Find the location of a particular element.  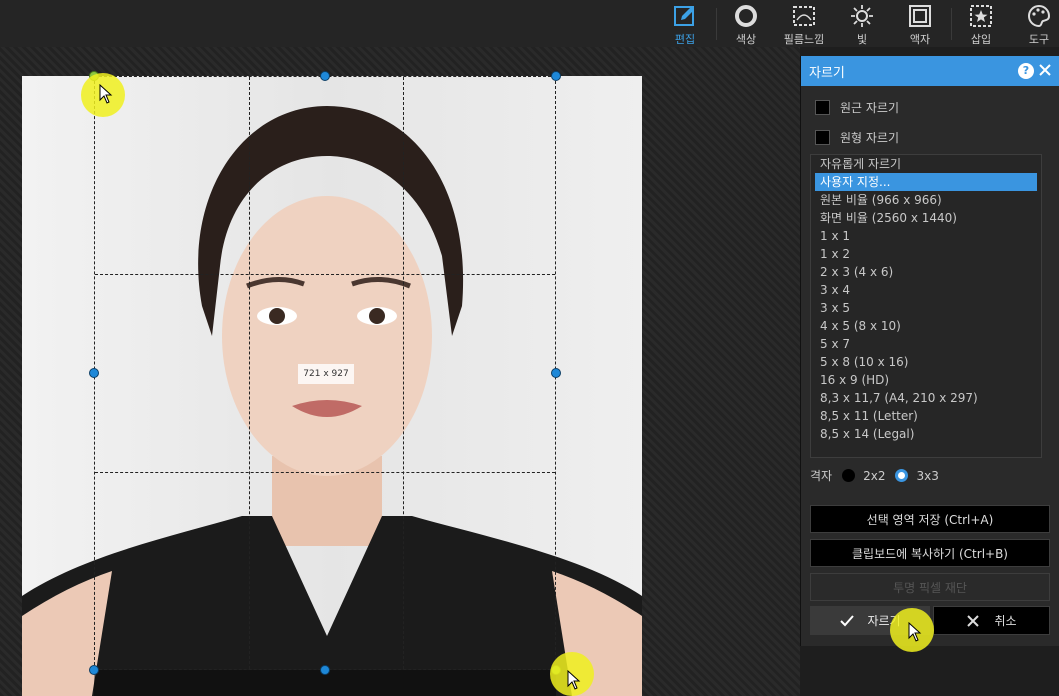

crop-handle-top is located at coordinates (325, 76).